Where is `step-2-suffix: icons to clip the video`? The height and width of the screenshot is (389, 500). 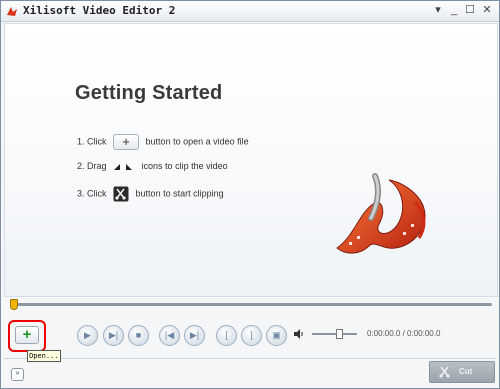 step-2-suffix: icons to clip the video is located at coordinates (184, 166).